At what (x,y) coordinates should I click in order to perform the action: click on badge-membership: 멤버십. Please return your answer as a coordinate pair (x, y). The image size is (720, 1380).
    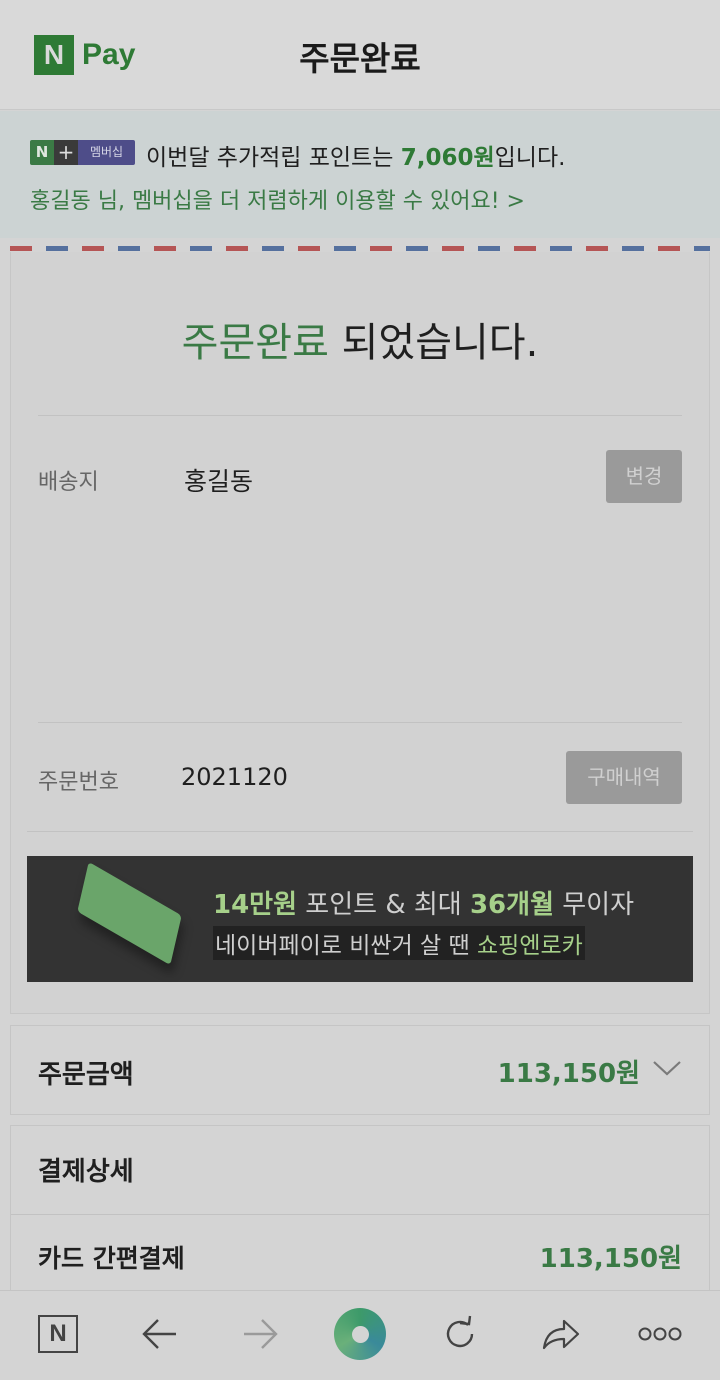
    Looking at the image, I should click on (106, 152).